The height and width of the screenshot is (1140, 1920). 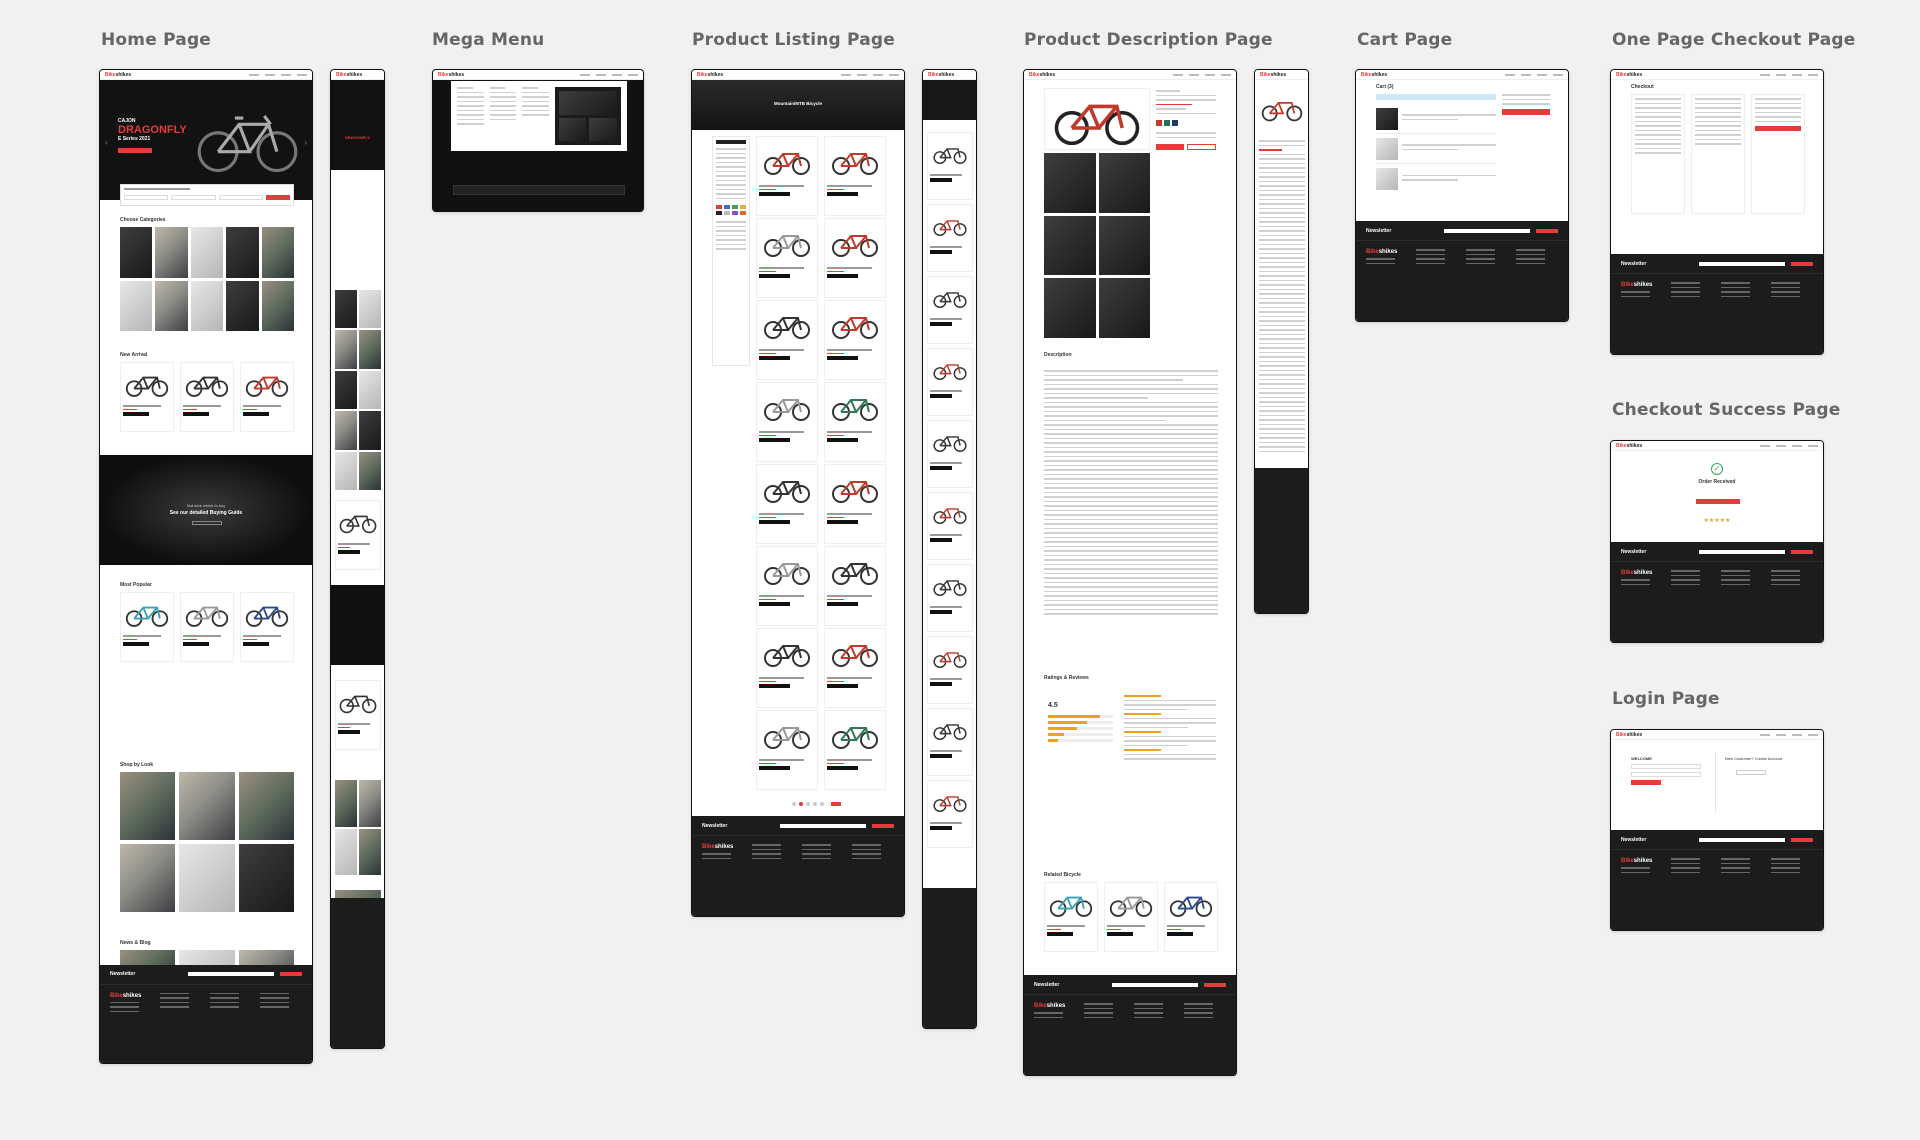 I want to click on product-description-mobile-frame: Bikeshikes, so click(x=1281, y=341).